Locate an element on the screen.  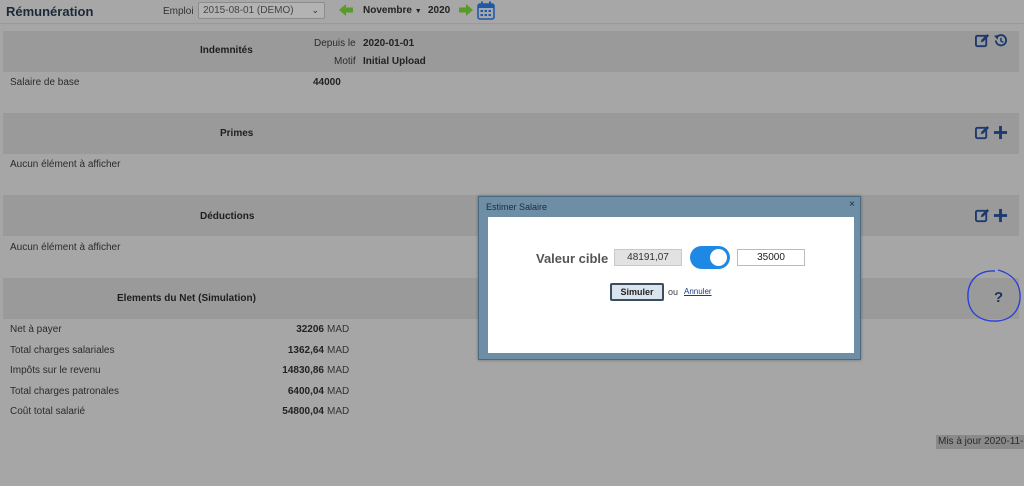
cout-total-value: 54800,04 is located at coordinates (303, 411).